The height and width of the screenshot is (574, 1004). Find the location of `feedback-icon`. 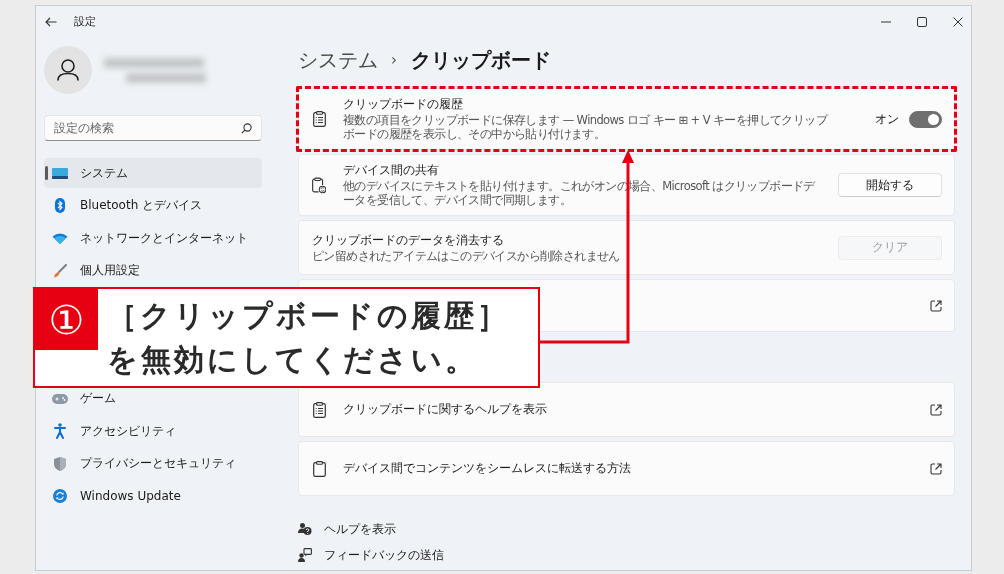

feedback-icon is located at coordinates (305, 555).